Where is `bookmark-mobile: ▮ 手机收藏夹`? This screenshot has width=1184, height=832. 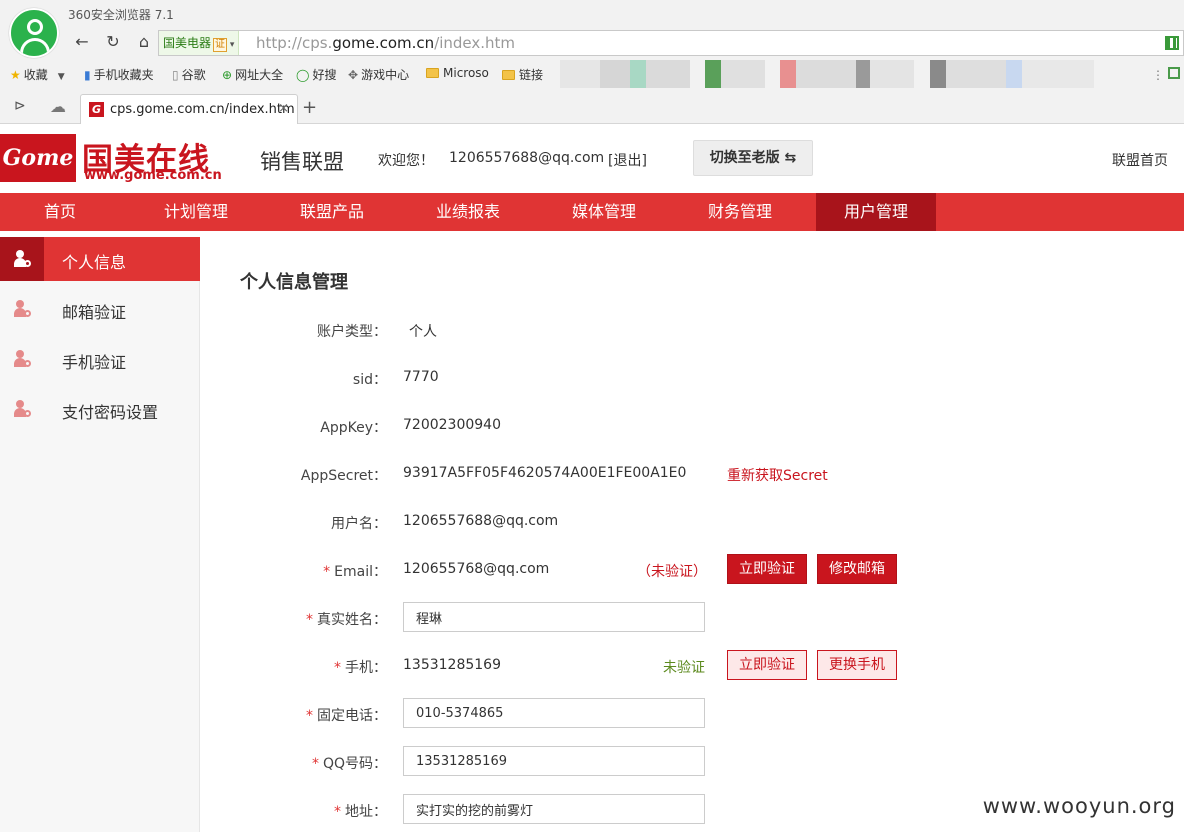 bookmark-mobile: ▮ 手机收藏夹 is located at coordinates (119, 74).